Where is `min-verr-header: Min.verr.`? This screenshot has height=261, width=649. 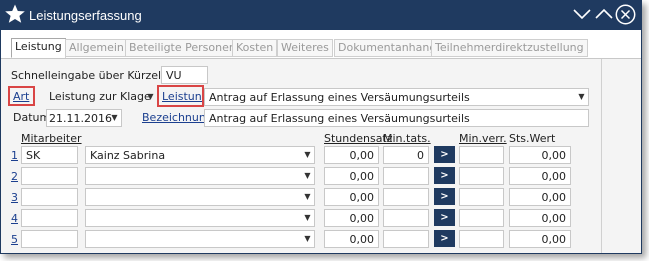 min-verr-header: Min.verr. is located at coordinates (483, 138).